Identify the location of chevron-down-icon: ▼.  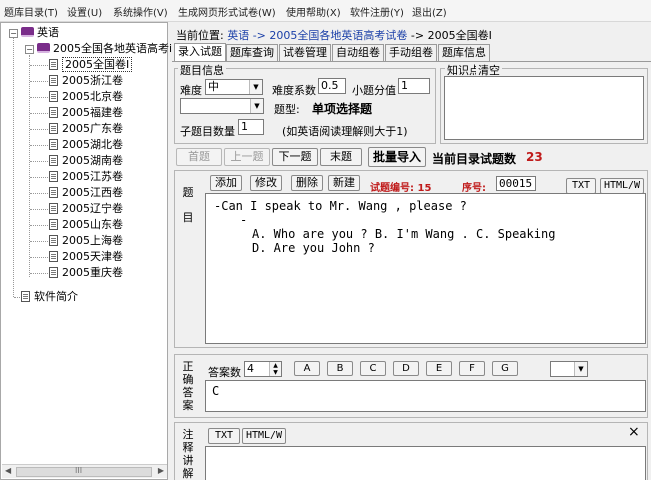
(255, 87).